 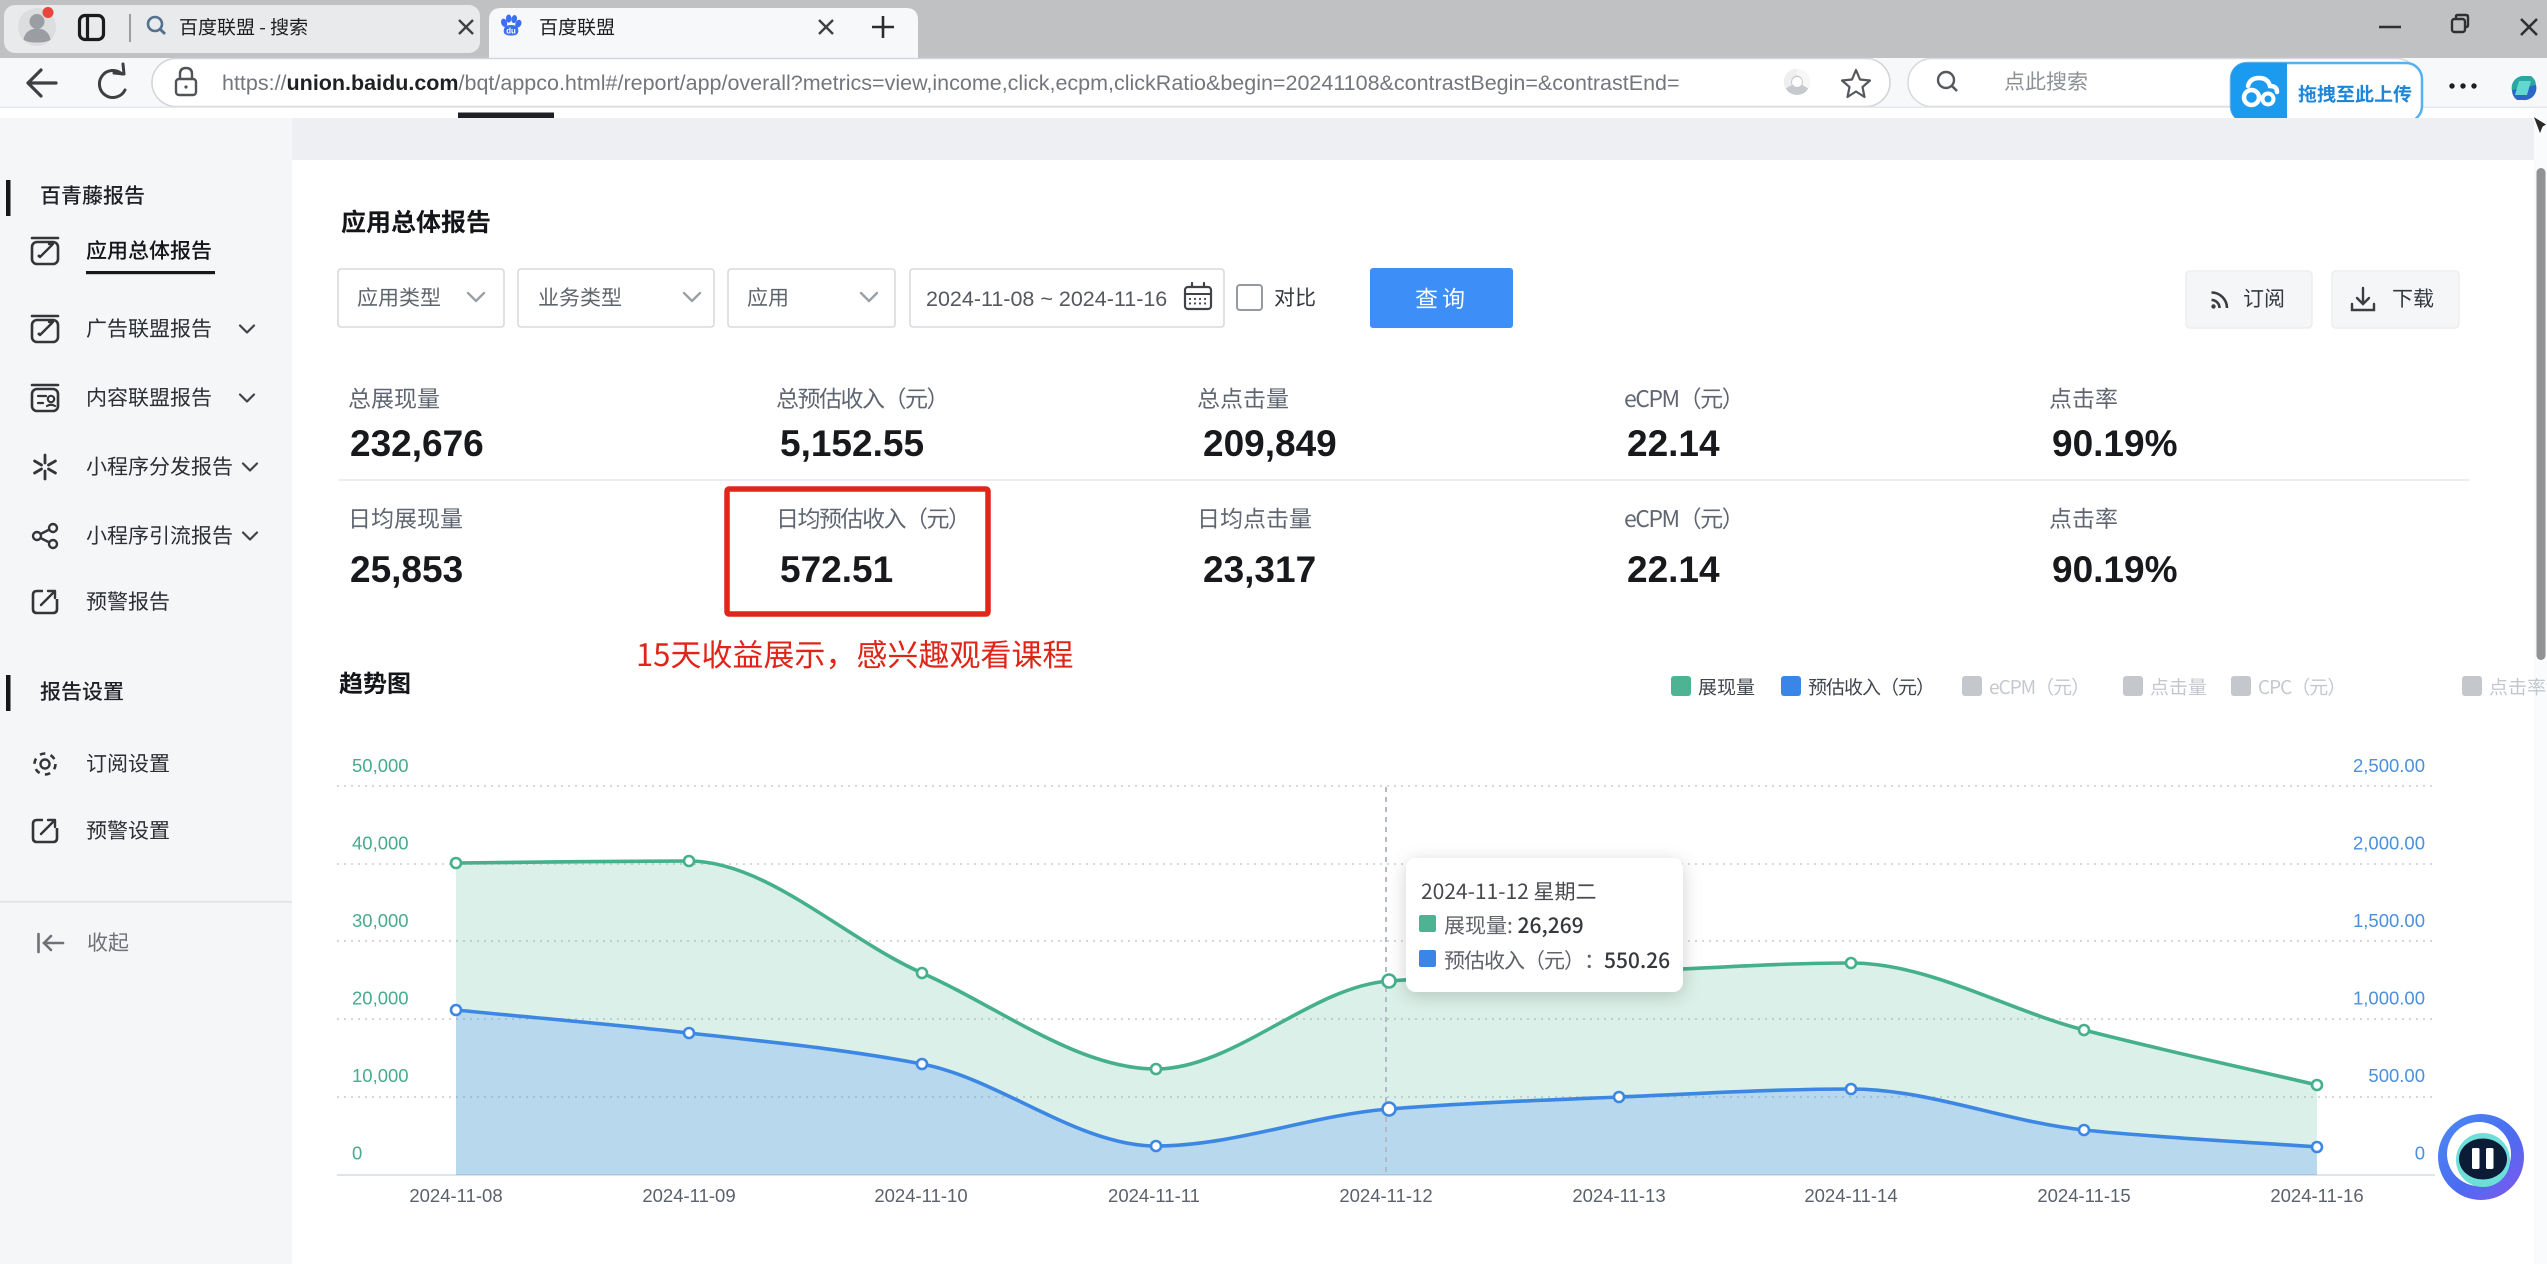 What do you see at coordinates (2389, 920) in the screenshot?
I see `svg-text: 1,500.00` at bounding box center [2389, 920].